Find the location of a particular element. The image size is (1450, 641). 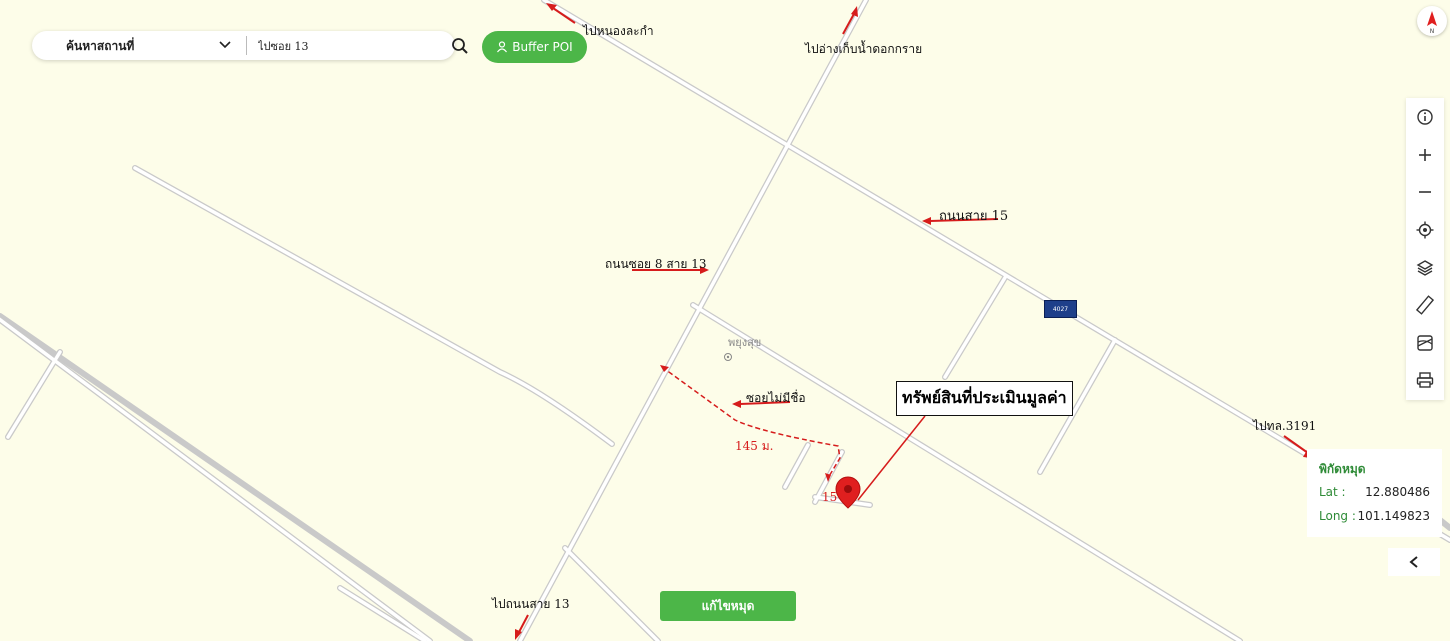

compass-button: N is located at coordinates (1432, 21).